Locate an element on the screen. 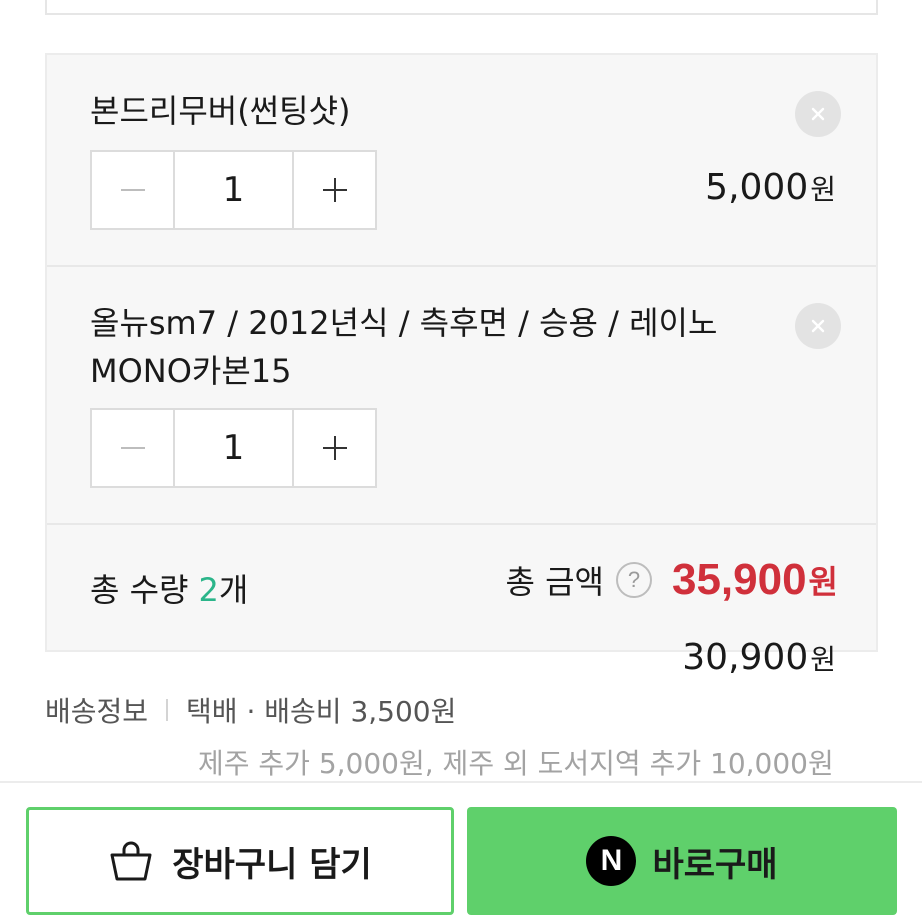 The image size is (922, 922). option-name: 본드리무버(썬팅샷) is located at coordinates (220, 111).